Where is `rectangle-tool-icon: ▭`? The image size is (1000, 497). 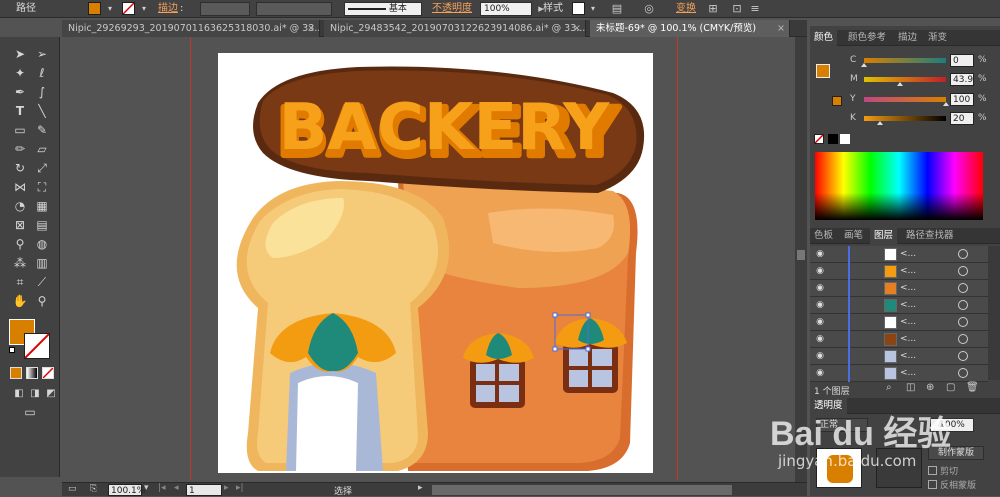
rectangle-tool-icon: ▭ is located at coordinates (20, 130).